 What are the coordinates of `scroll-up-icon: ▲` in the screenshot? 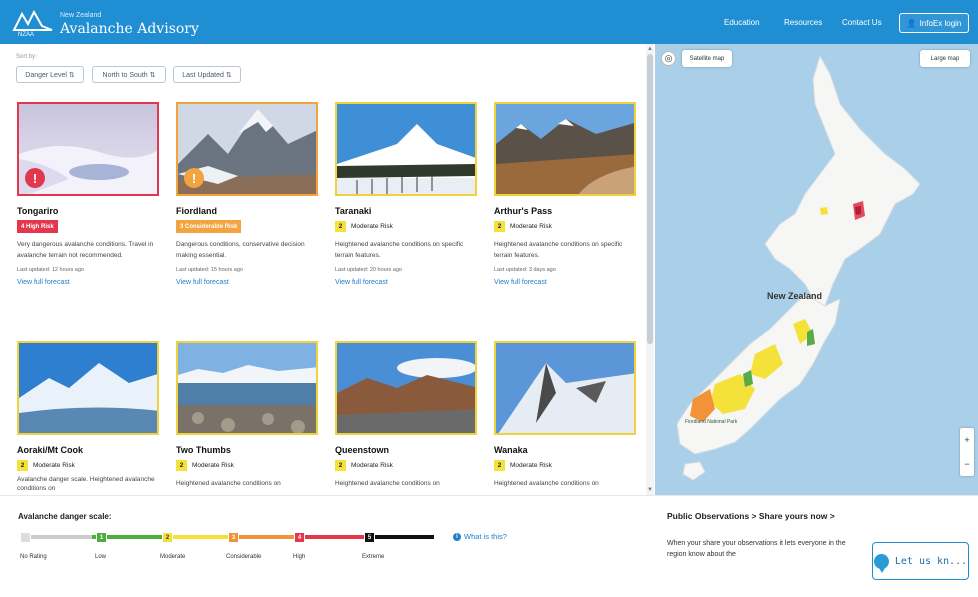 It's located at (650, 49).